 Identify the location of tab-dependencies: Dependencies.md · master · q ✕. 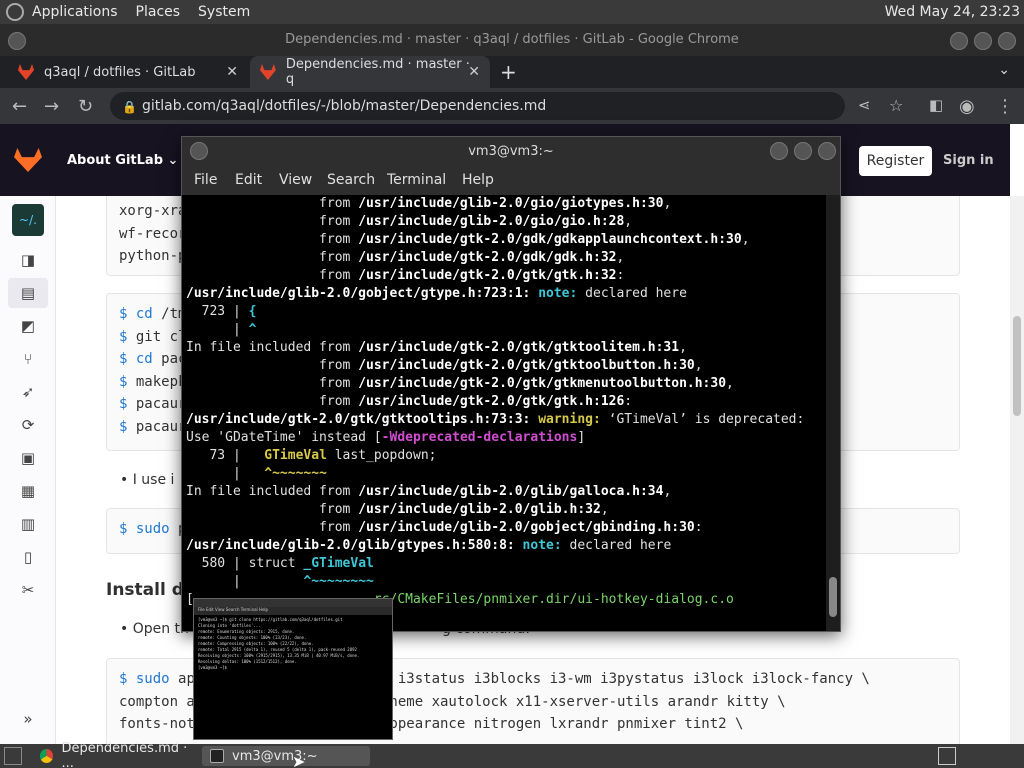
(370, 72).